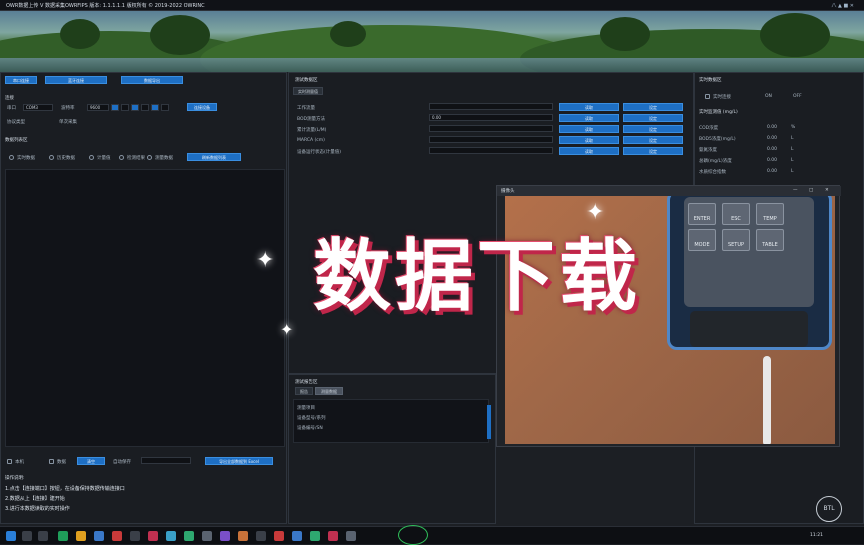 The image size is (864, 545). What do you see at coordinates (91, 461) in the screenshot?
I see `clear-button: 清空` at bounding box center [91, 461].